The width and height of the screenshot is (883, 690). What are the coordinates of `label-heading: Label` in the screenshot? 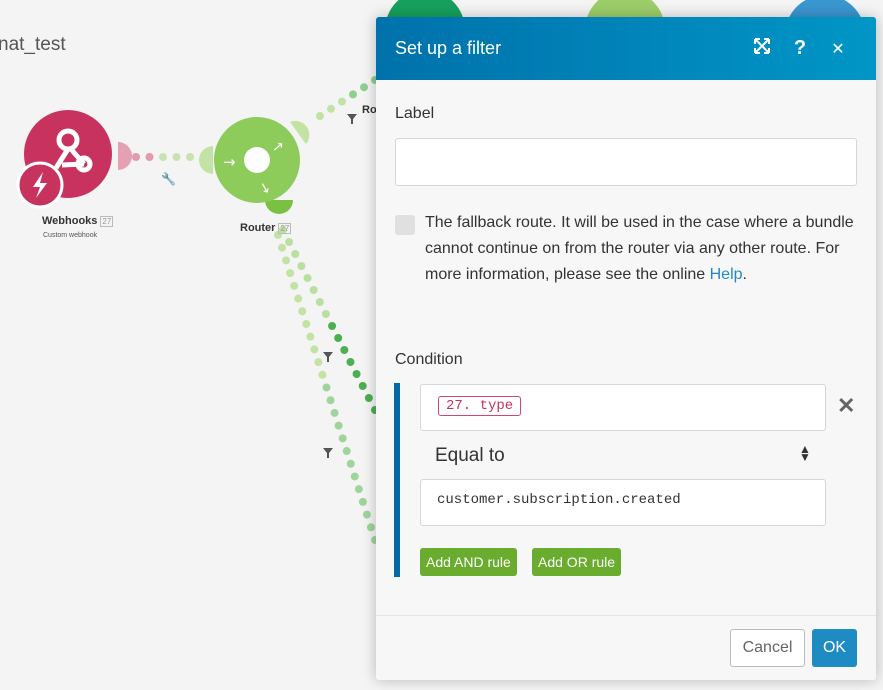 It's located at (415, 113).